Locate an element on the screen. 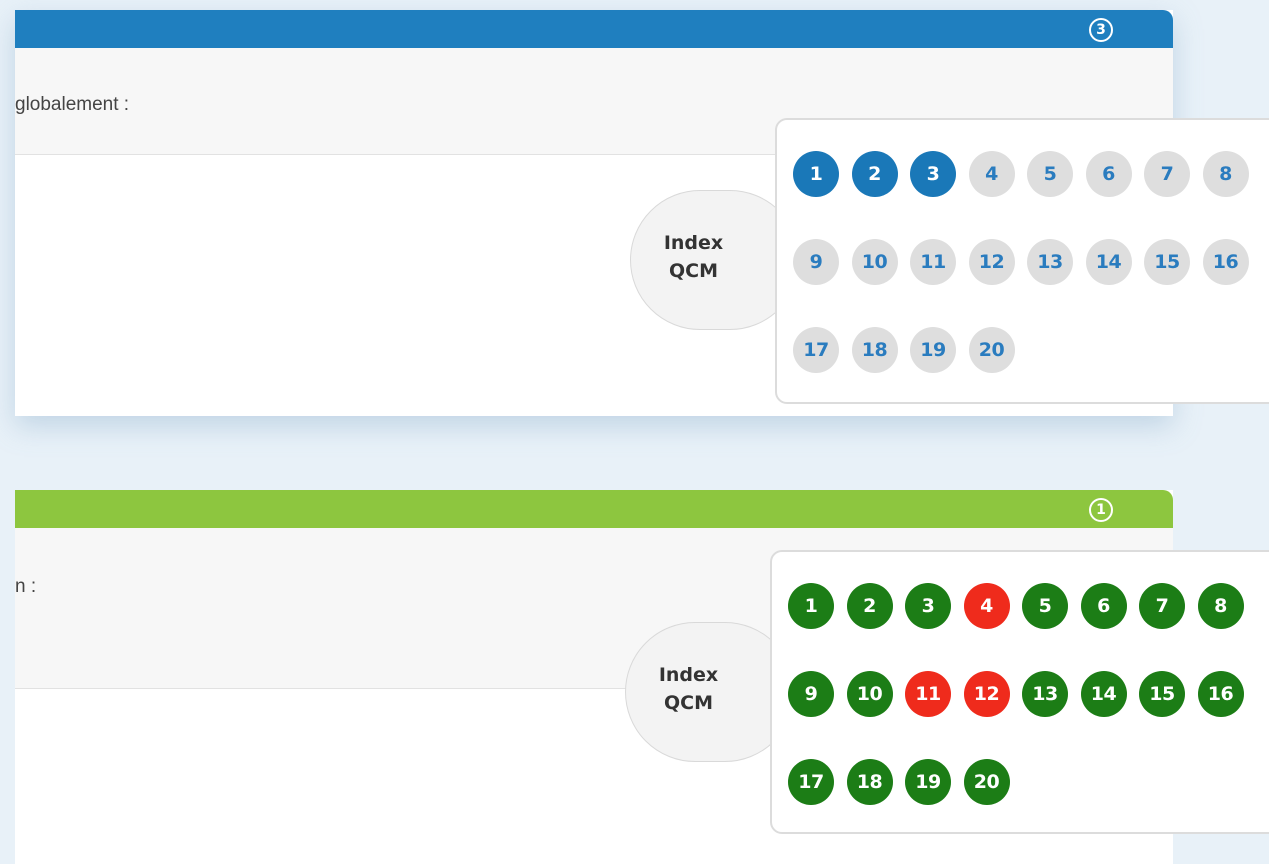  question-count-badge: 3 is located at coordinates (1101, 30).